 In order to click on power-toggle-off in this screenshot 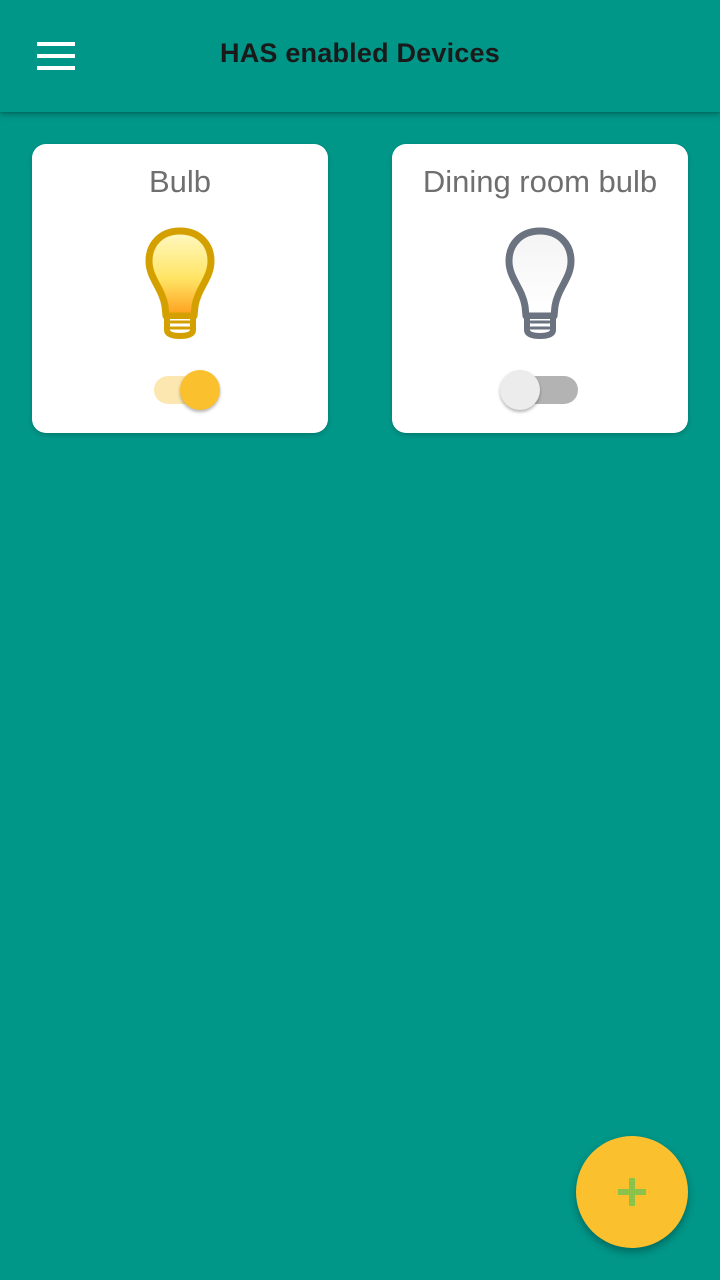, I will do `click(540, 390)`.